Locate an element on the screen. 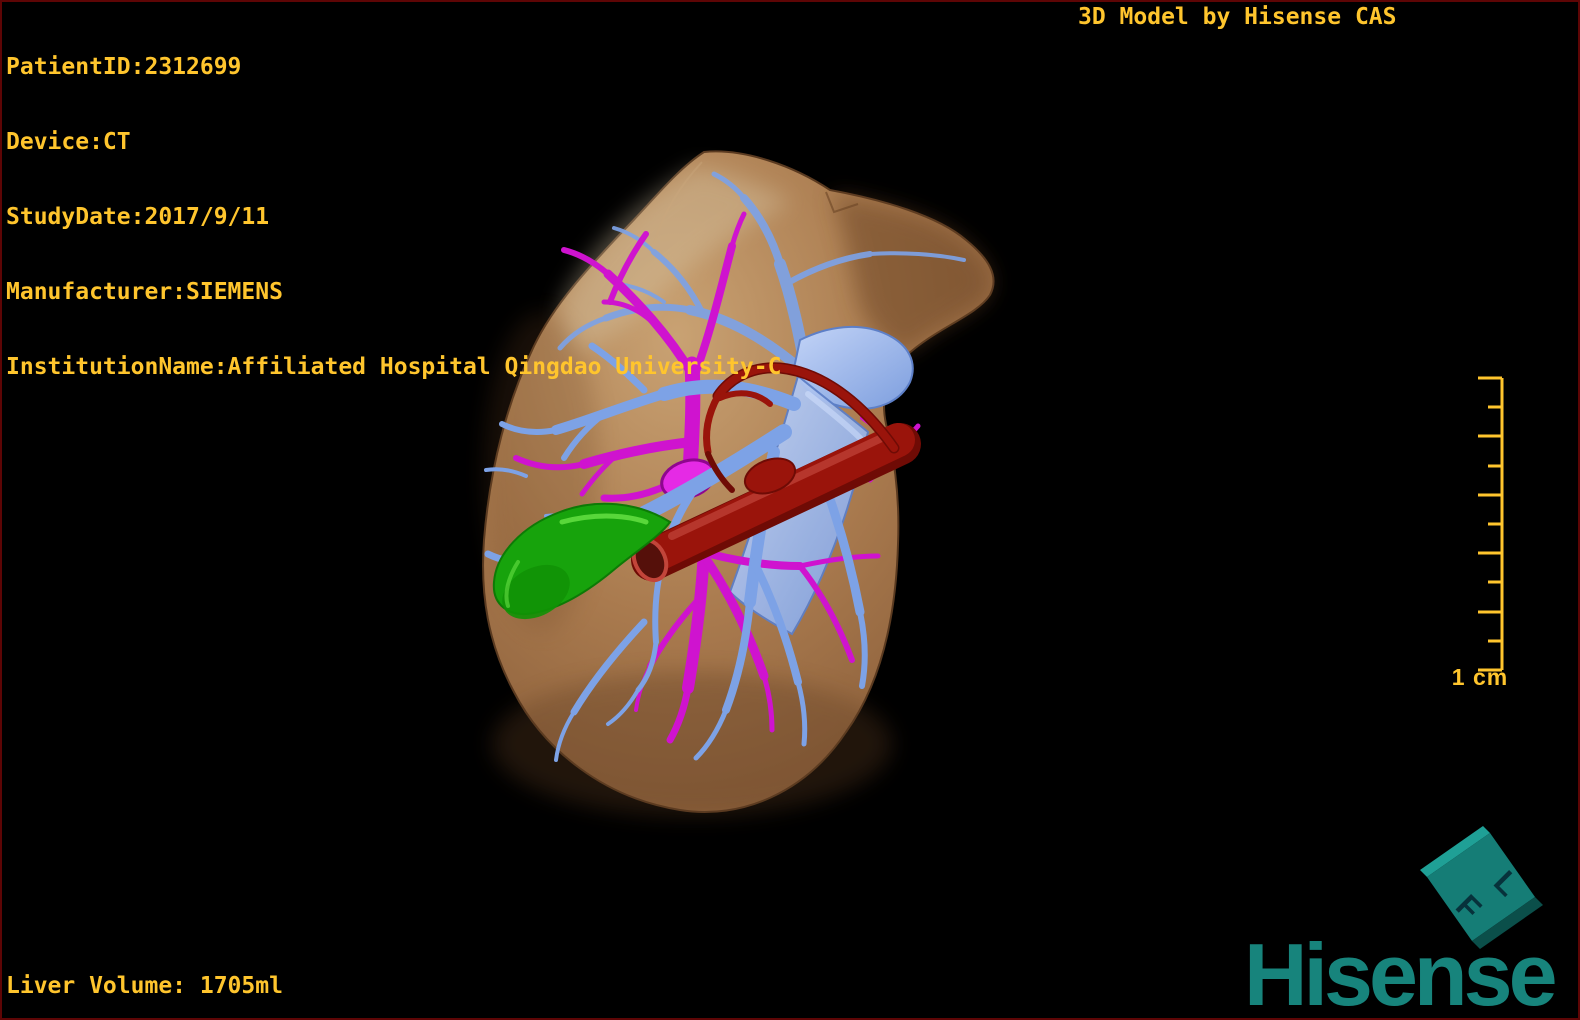  scale-bar is located at coordinates (1491, 524).